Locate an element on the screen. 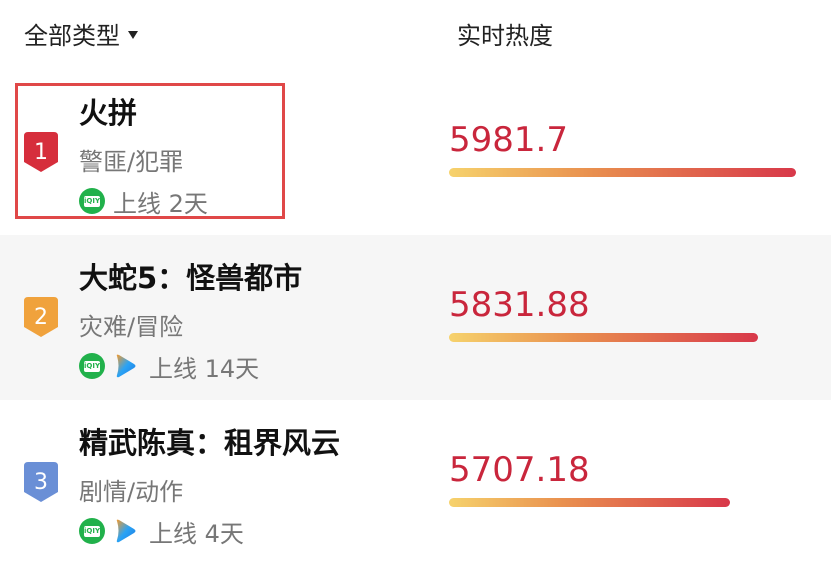 This screenshot has width=831, height=565. platforms: iQIY 上线 4天 is located at coordinates (161, 532).